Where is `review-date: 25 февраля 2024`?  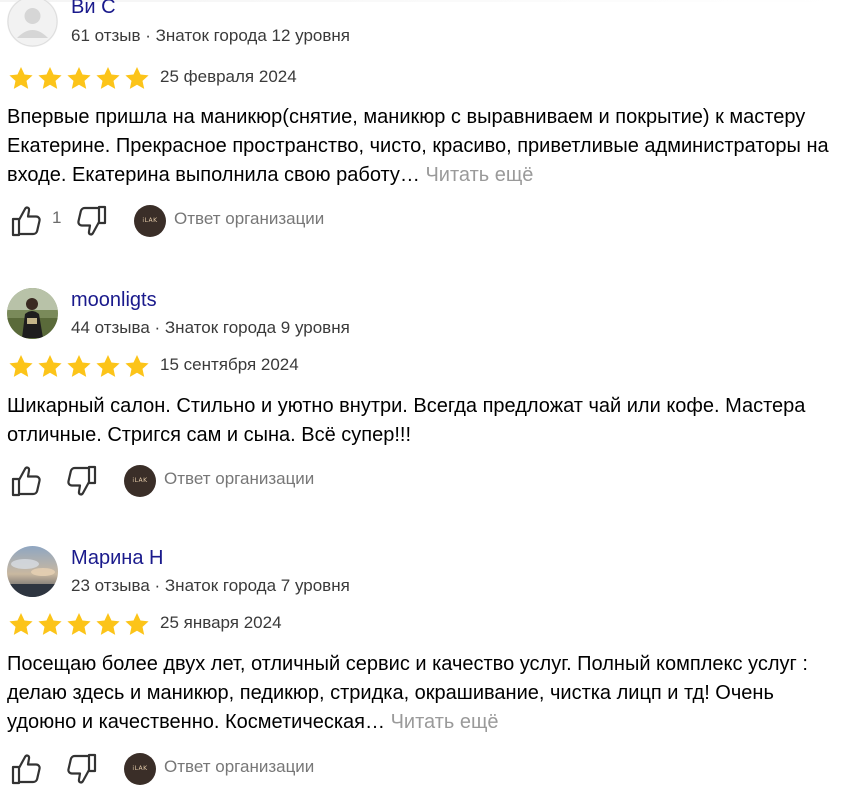 review-date: 25 февраля 2024 is located at coordinates (228, 76).